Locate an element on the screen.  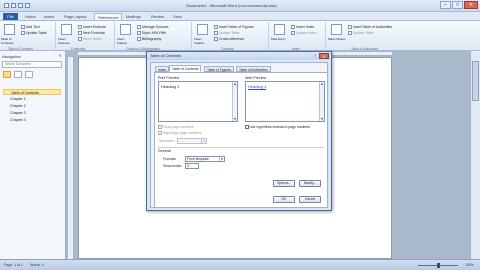
update-index-icon is located at coordinates (293, 33).